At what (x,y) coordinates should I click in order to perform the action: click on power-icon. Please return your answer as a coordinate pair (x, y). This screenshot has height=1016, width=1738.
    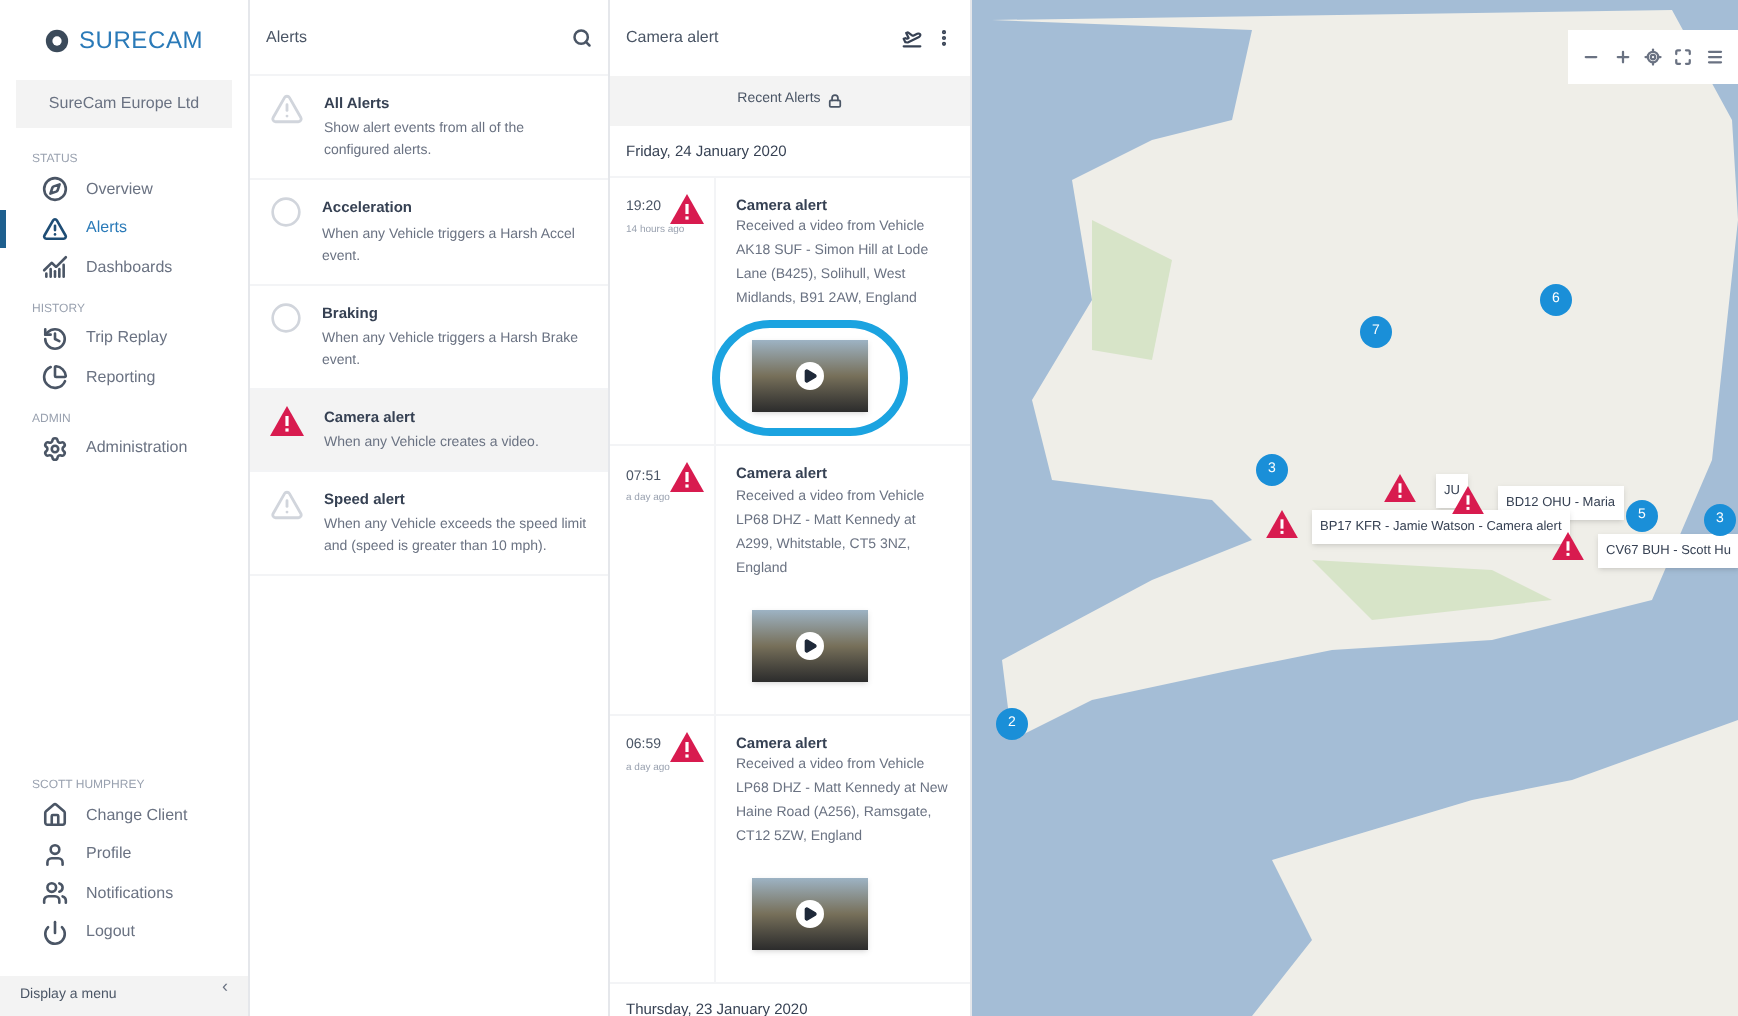
    Looking at the image, I should click on (55, 932).